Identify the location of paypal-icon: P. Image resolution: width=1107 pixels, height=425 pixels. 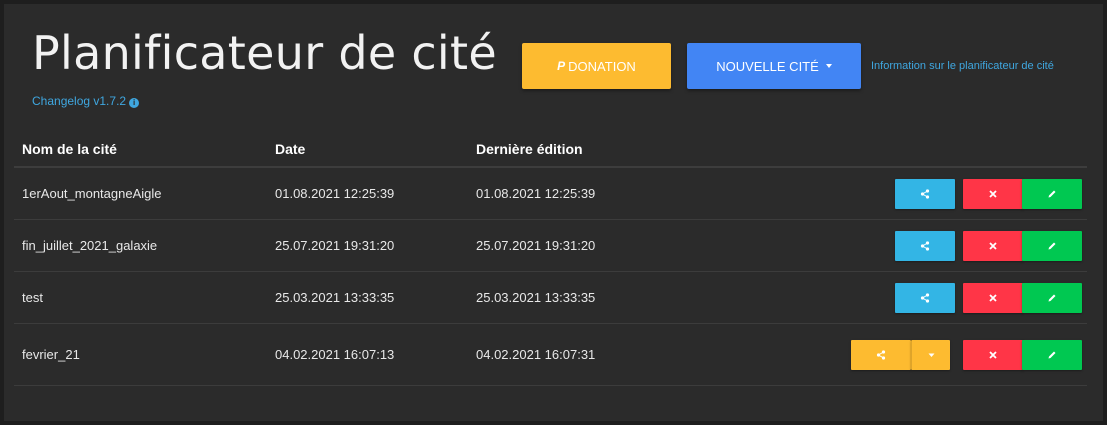
(561, 66).